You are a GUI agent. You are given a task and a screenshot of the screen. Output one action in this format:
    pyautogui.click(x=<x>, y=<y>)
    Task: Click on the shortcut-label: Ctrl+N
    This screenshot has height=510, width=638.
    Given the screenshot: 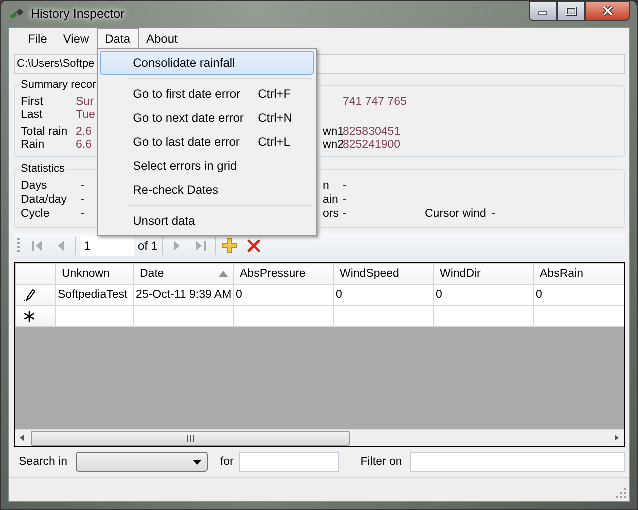 What is the action you would take?
    pyautogui.click(x=275, y=118)
    